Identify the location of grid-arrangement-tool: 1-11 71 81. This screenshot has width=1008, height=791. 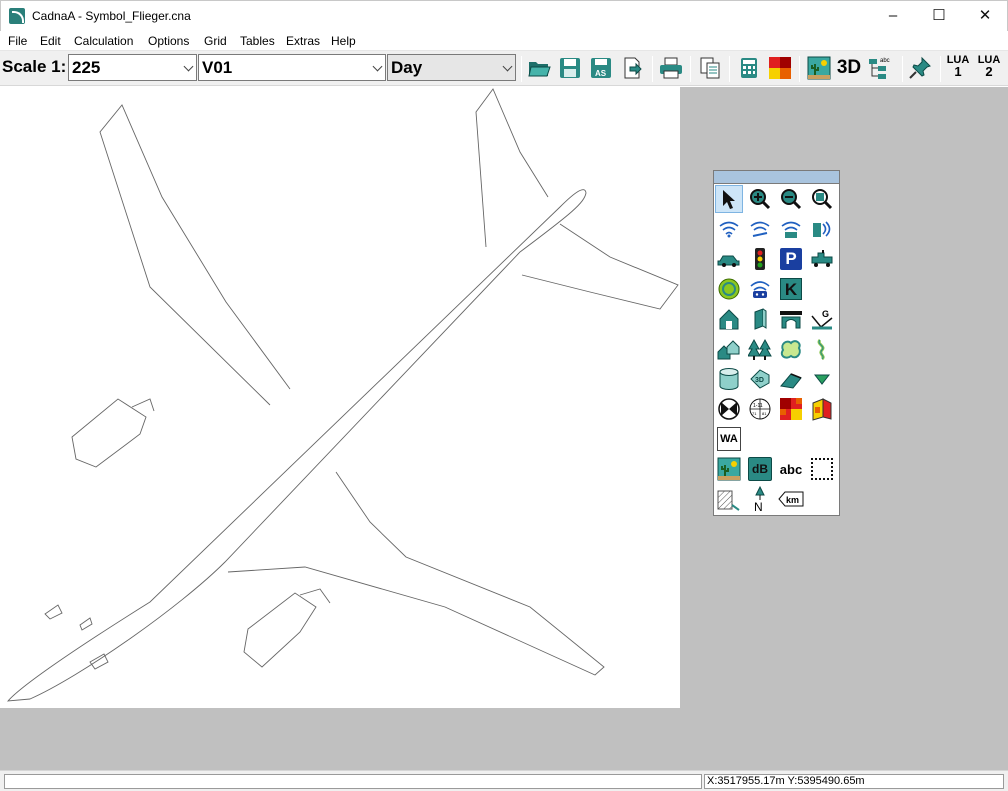
(760, 409).